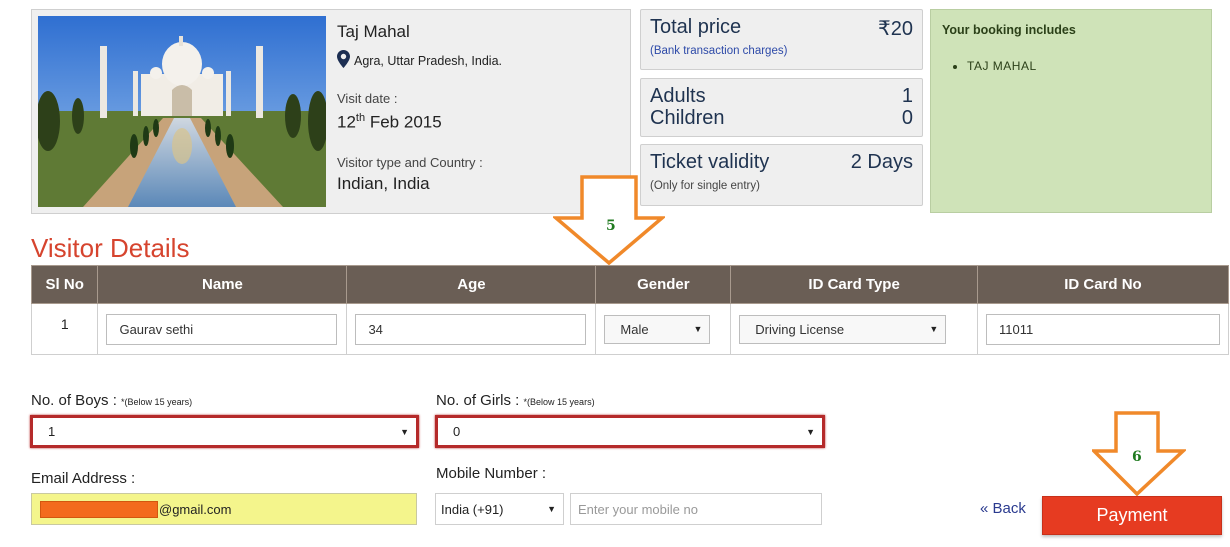  Describe the element at coordinates (367, 98) in the screenshot. I see `visit-date-label: Visit date :` at that location.